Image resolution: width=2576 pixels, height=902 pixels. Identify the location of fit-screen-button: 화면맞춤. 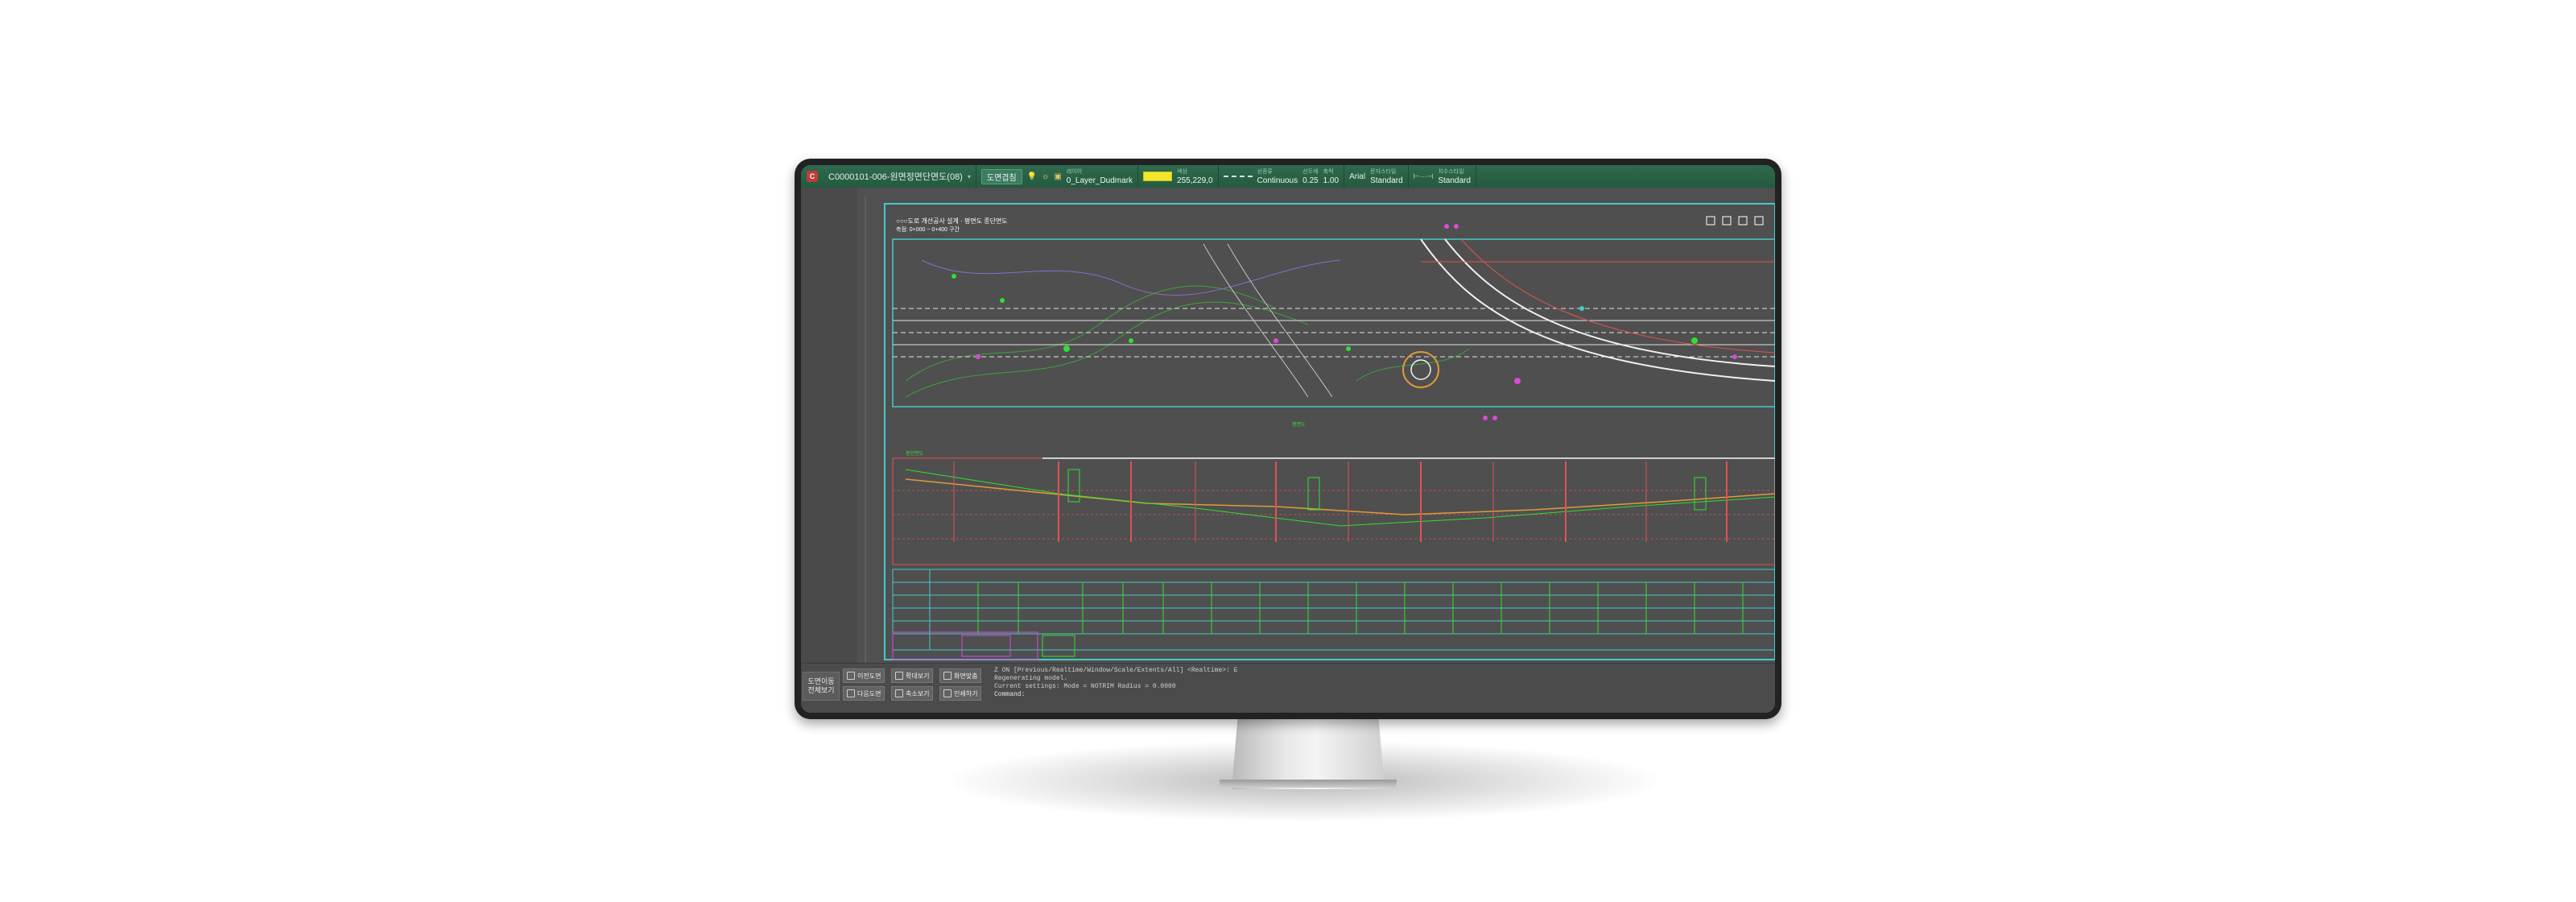
(960, 675).